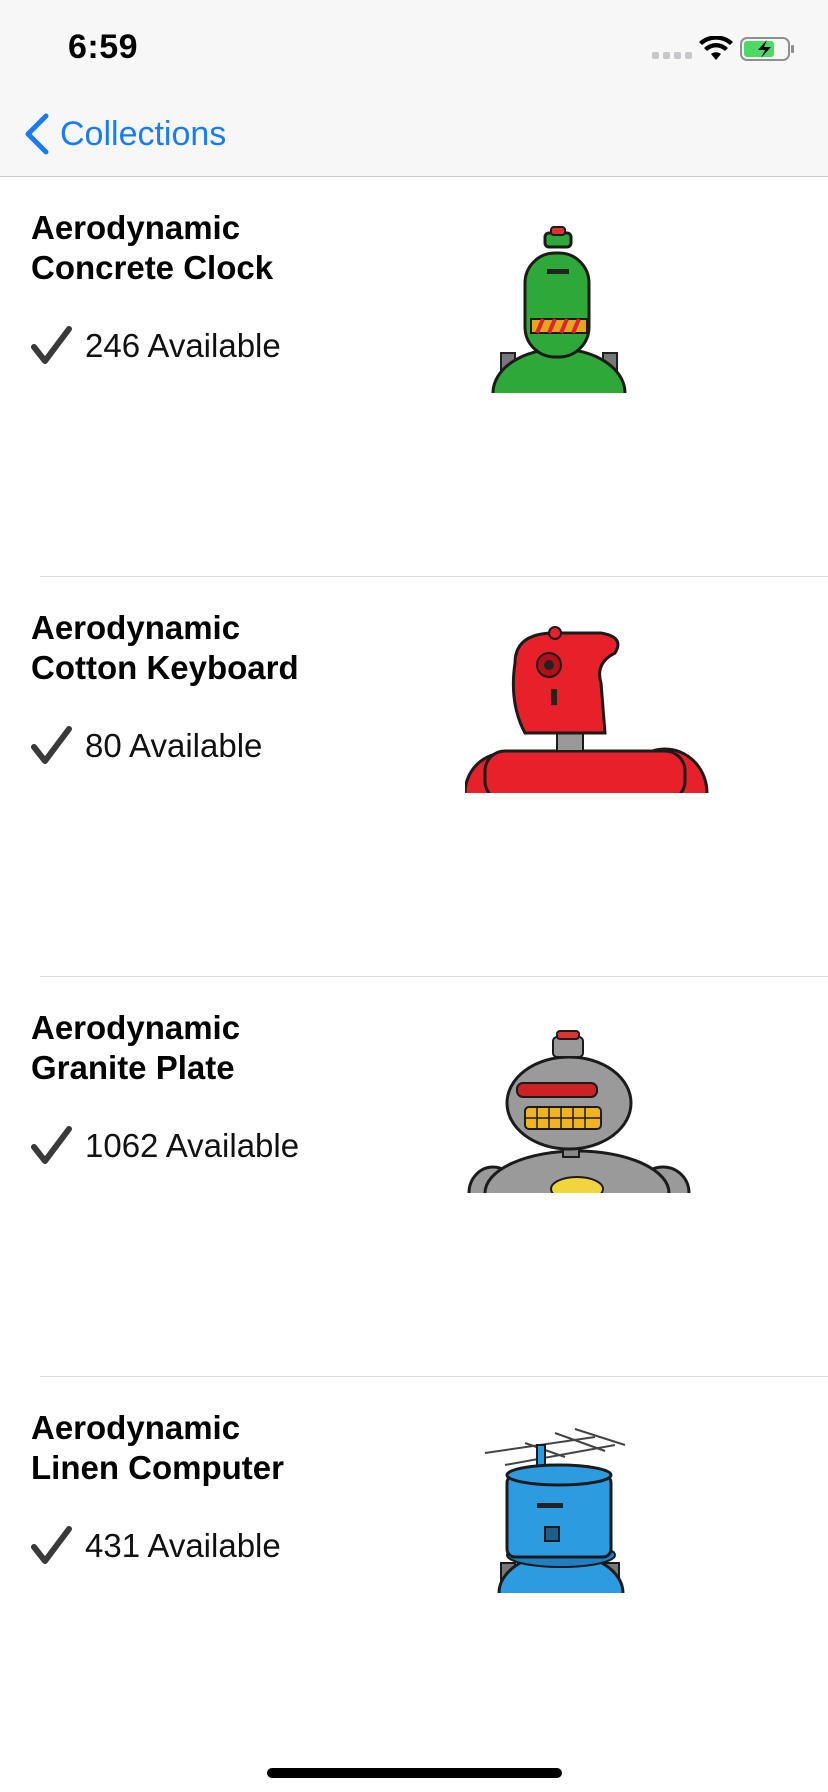  What do you see at coordinates (587, 709) in the screenshot?
I see `red-robot-image` at bounding box center [587, 709].